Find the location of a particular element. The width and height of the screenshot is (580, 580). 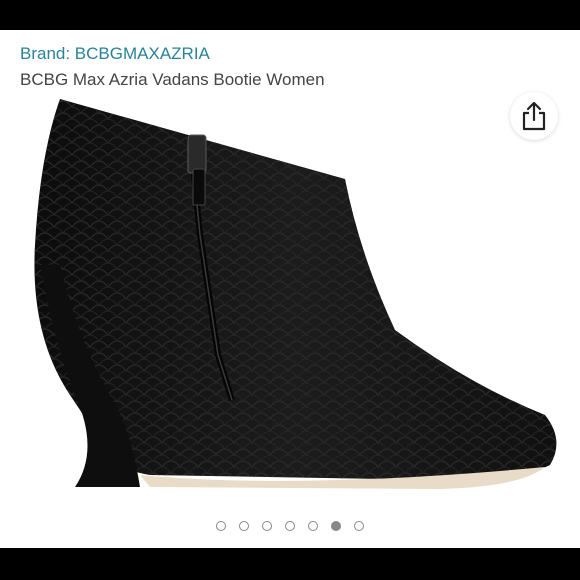

brand-link: Brand: BCBGMAXAZRIA is located at coordinates (115, 54).